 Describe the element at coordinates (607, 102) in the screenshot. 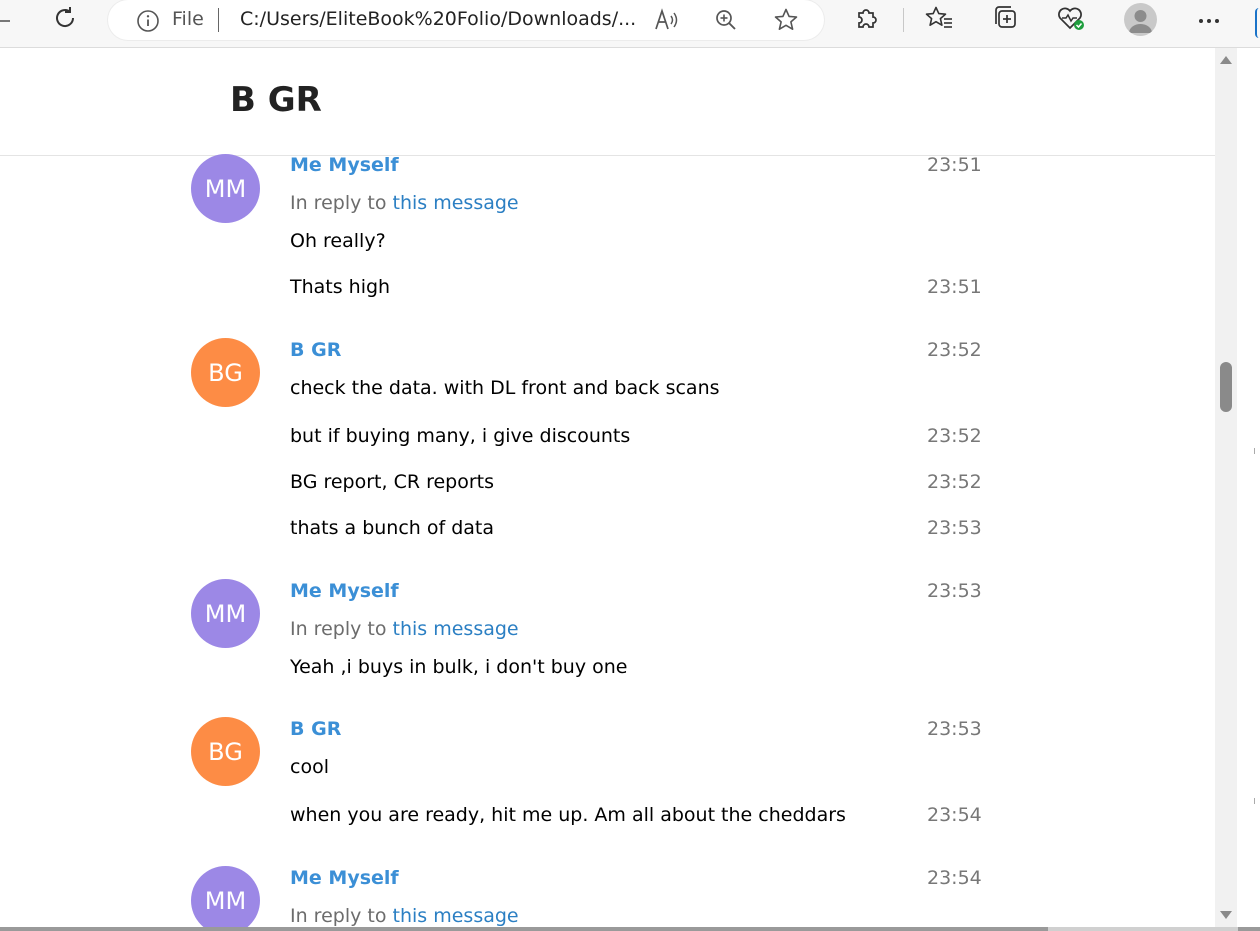

I see `chat-header: B GR` at that location.